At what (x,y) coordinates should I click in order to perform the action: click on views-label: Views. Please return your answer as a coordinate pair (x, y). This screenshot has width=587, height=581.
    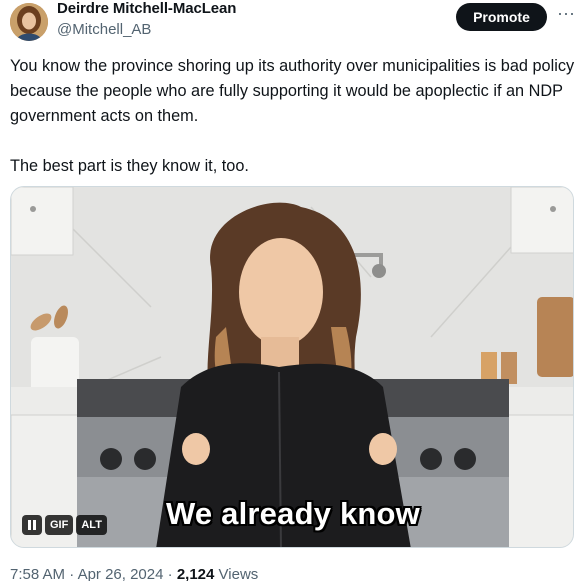
    Looking at the image, I should click on (238, 573).